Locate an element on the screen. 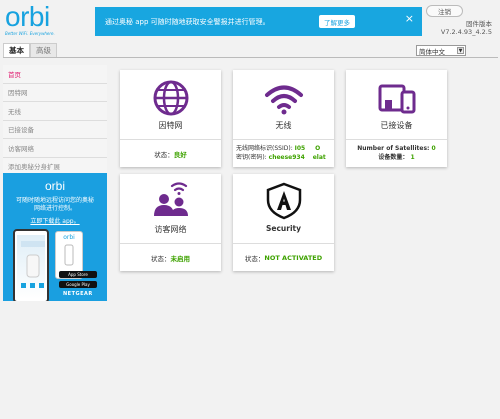  security-card: Security 状态： NOT ACTIVATED is located at coordinates (283, 222).